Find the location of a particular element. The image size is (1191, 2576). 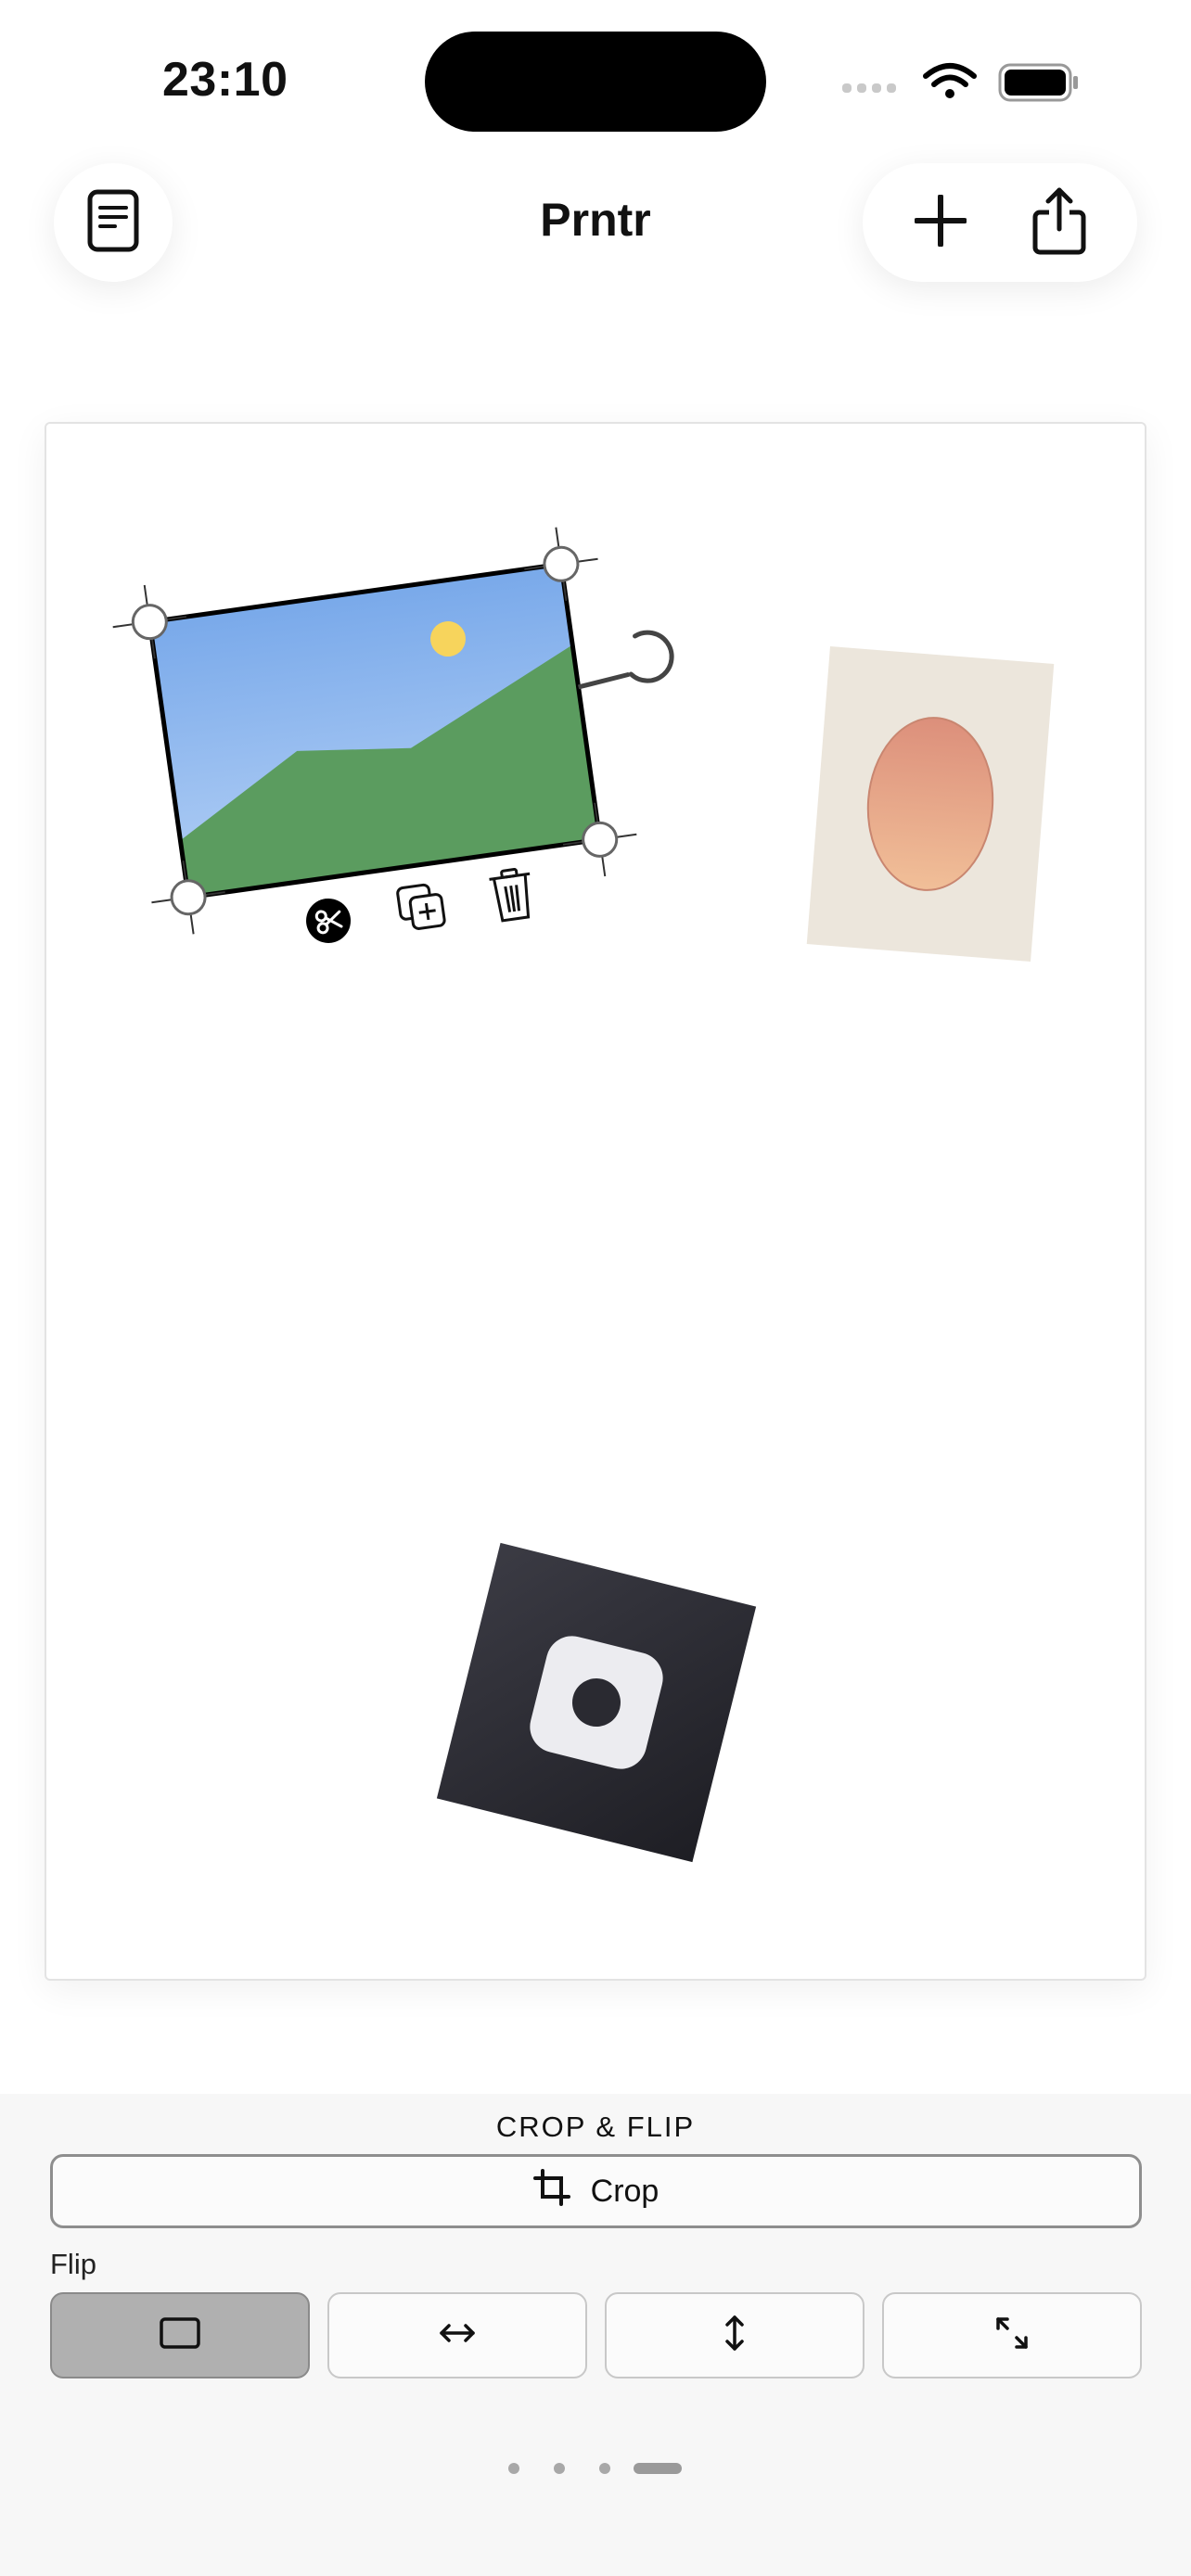

canvas-photo-oval-card is located at coordinates (931, 804).